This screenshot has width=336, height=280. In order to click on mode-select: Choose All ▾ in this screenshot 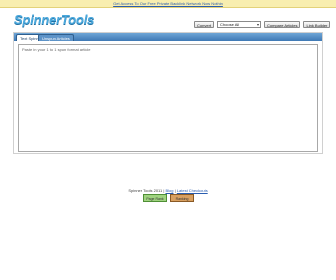, I will do `click(239, 24)`.